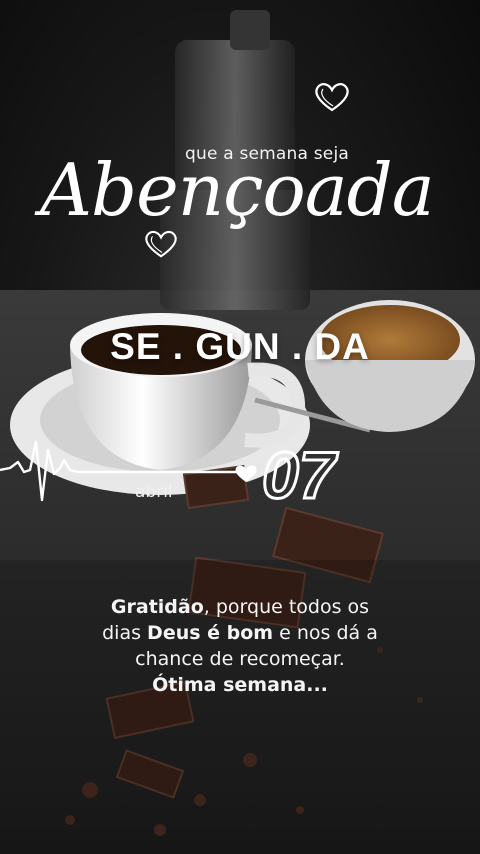 This screenshot has height=854, width=480. I want to click on svg-text: 07, so click(300, 473).